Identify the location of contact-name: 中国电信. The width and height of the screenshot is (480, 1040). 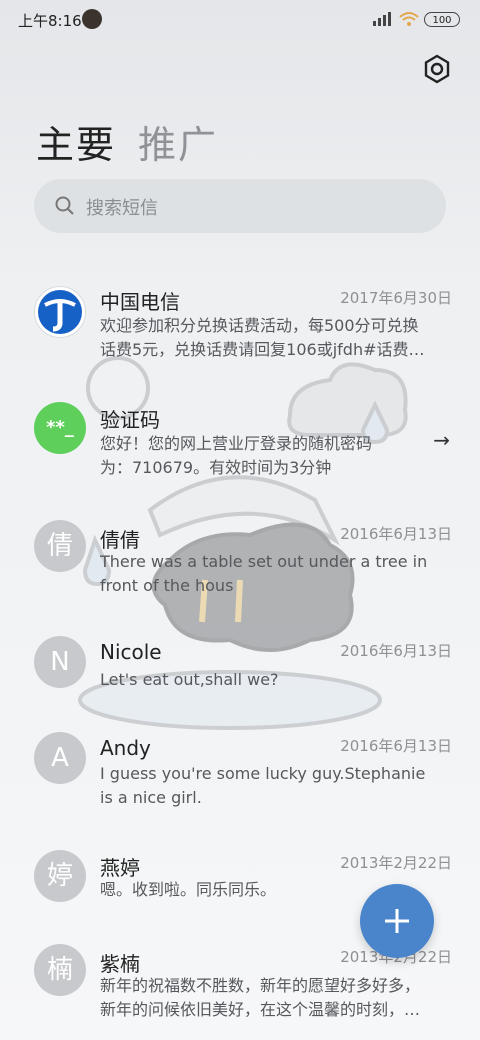
(140, 302).